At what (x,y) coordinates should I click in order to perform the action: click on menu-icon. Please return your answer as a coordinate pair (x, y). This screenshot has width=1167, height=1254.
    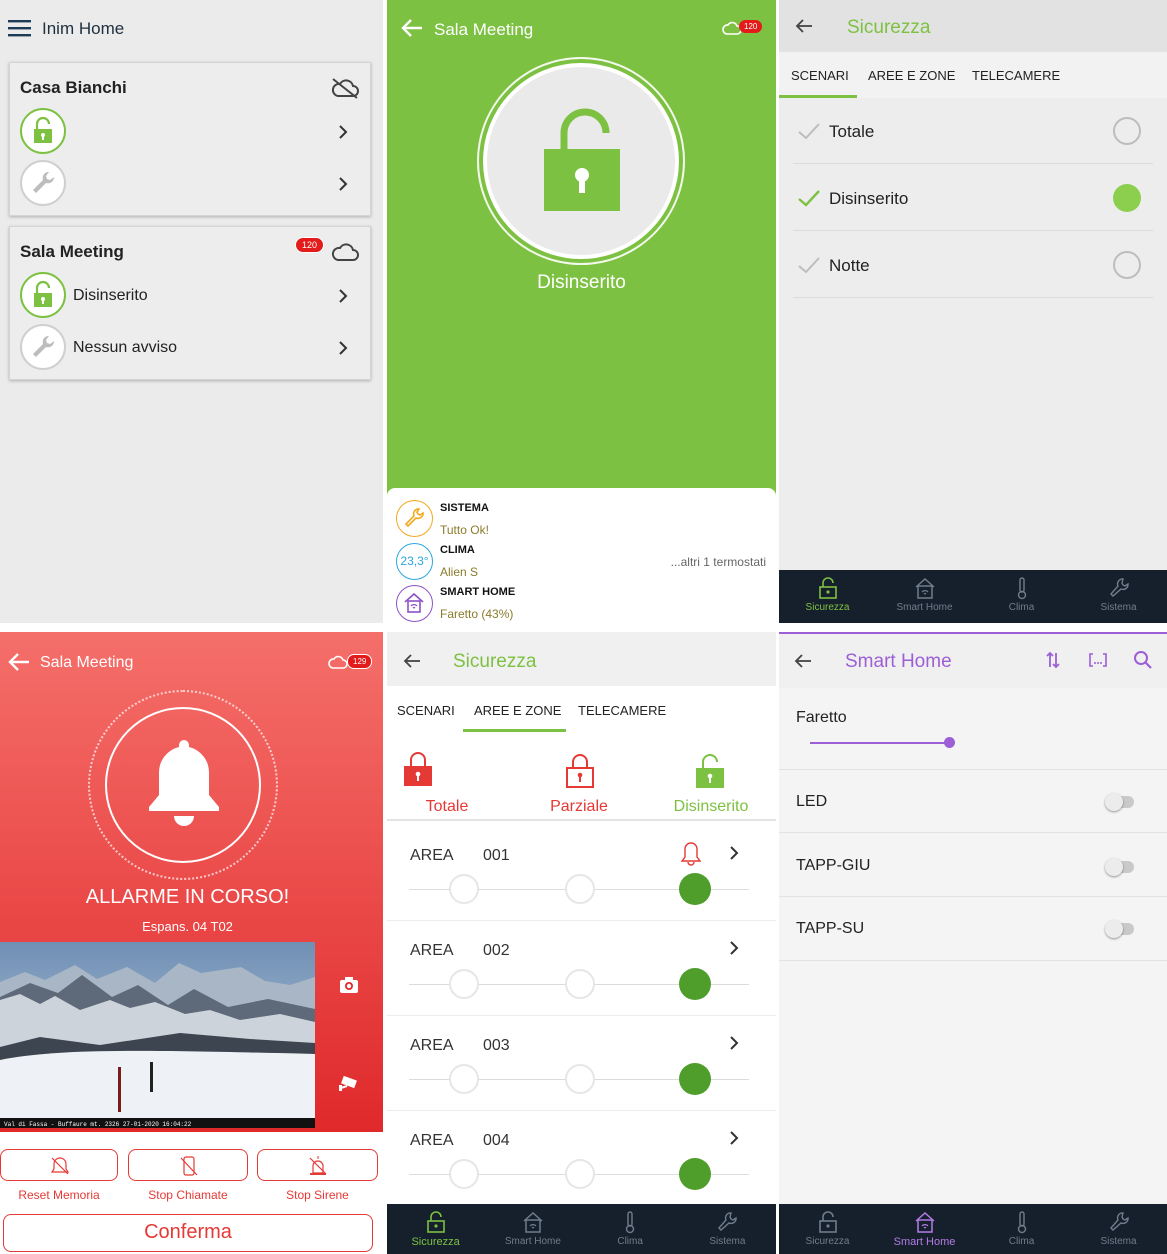
    Looking at the image, I should click on (19, 28).